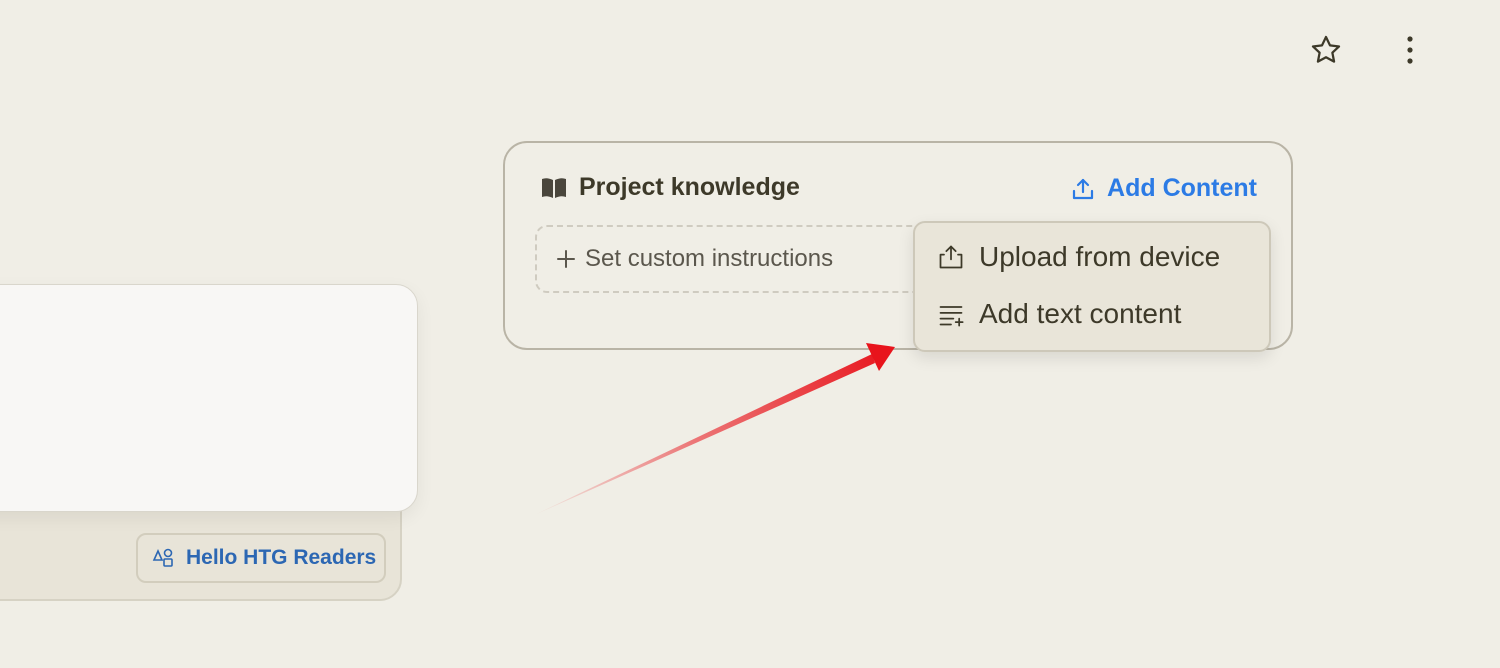 This screenshot has width=1500, height=668. I want to click on plus-icon, so click(566, 259).